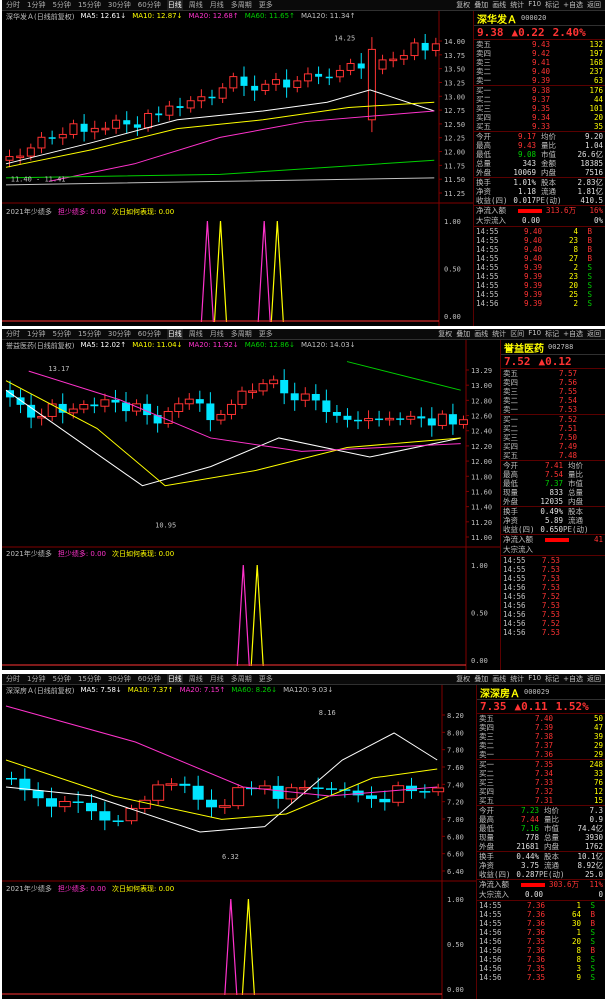 Image resolution: width=609 pixels, height=1001 pixels. What do you see at coordinates (541, 692) in the screenshot?
I see `quote-header: 深深房Ａ 000029` at bounding box center [541, 692].